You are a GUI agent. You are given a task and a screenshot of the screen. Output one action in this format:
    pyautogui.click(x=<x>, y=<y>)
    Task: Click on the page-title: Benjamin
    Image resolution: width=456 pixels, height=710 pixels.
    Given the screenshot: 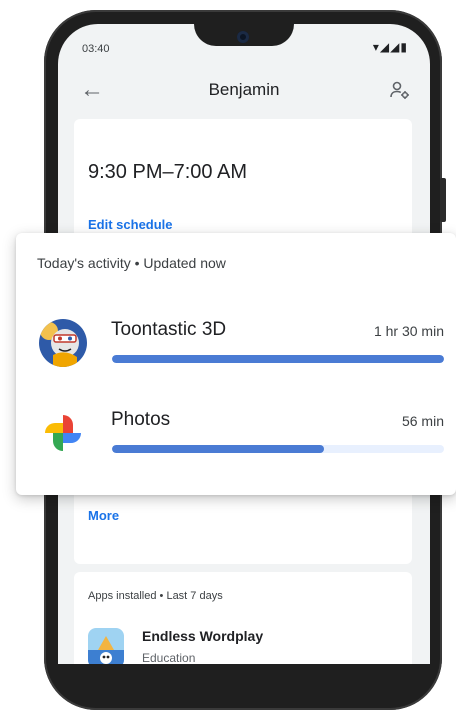 What is the action you would take?
    pyautogui.click(x=244, y=89)
    